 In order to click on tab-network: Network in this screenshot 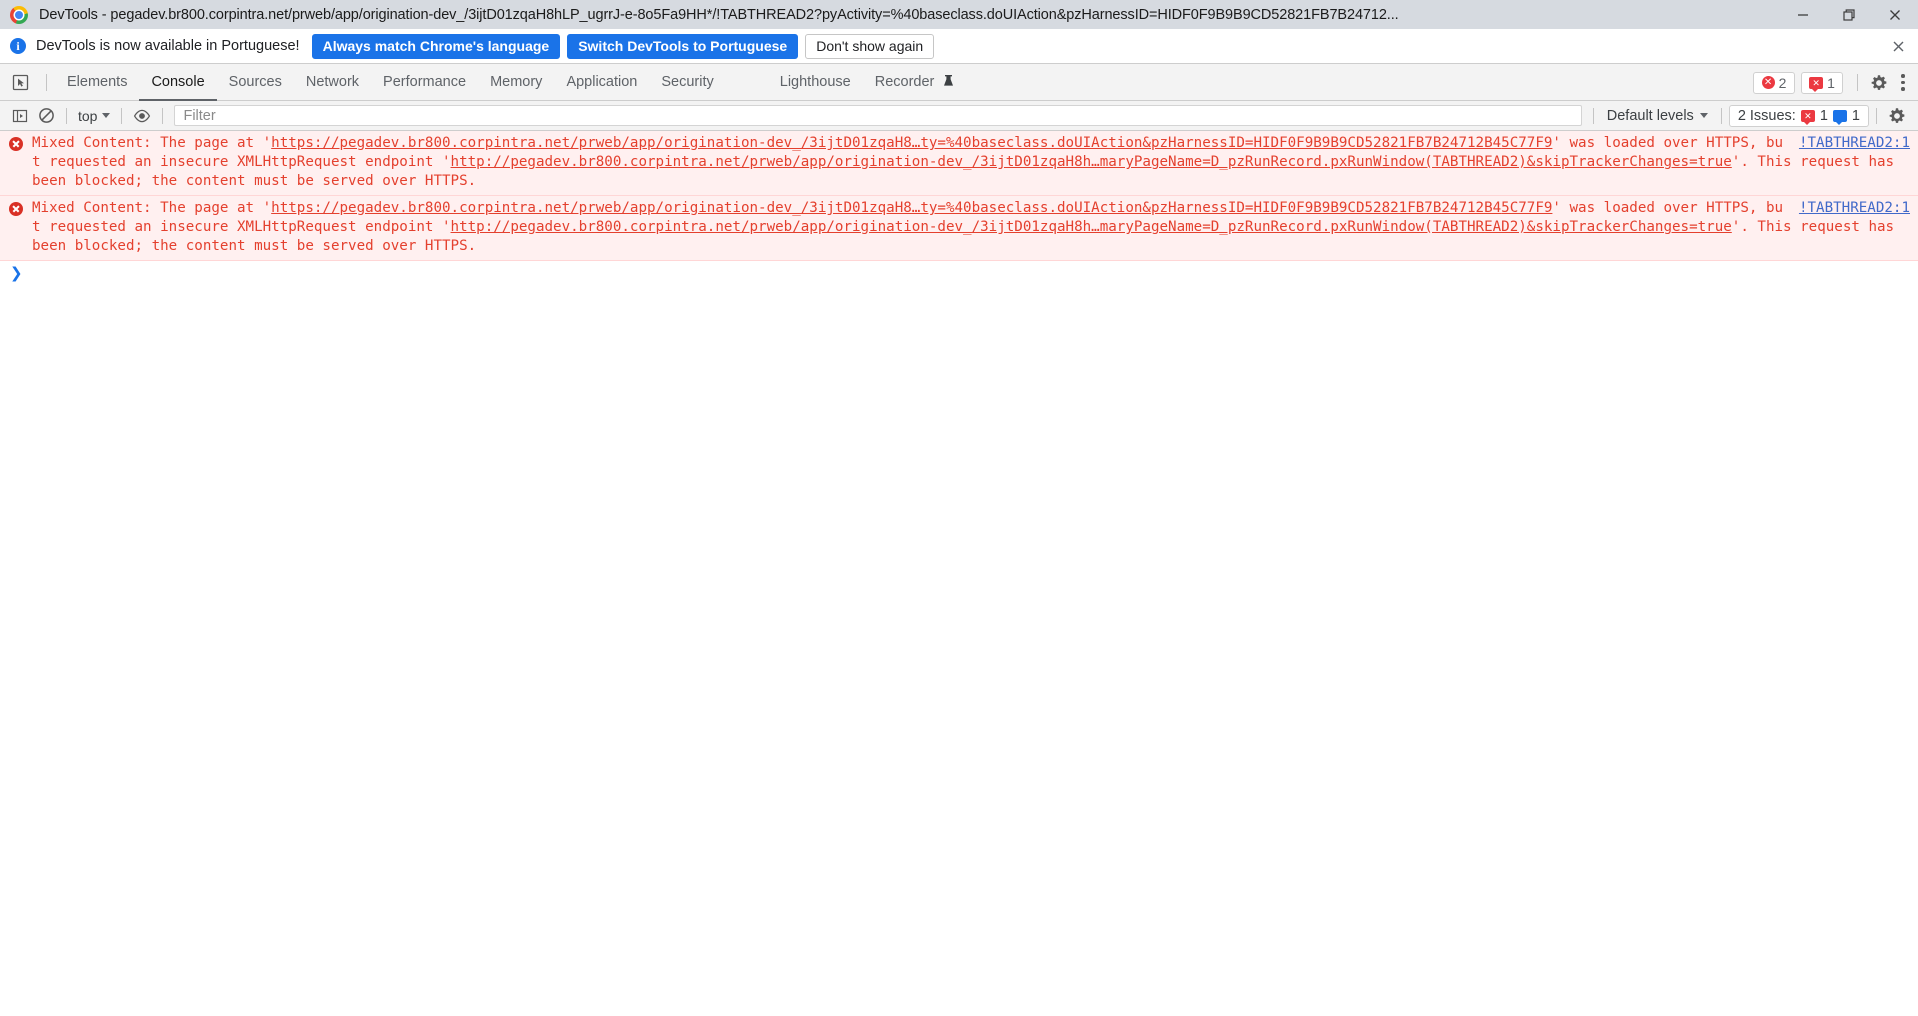, I will do `click(332, 82)`.